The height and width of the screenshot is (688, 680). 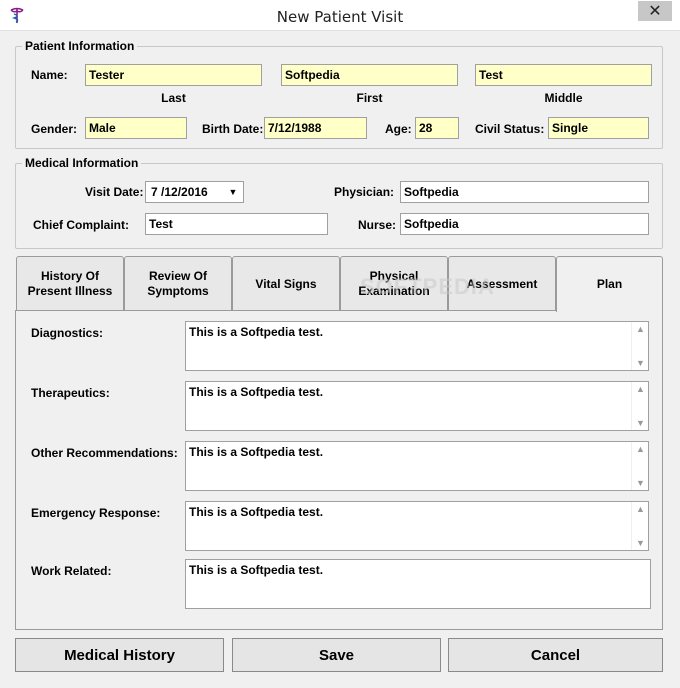 What do you see at coordinates (524, 224) in the screenshot?
I see `nurse-field: Softpedia` at bounding box center [524, 224].